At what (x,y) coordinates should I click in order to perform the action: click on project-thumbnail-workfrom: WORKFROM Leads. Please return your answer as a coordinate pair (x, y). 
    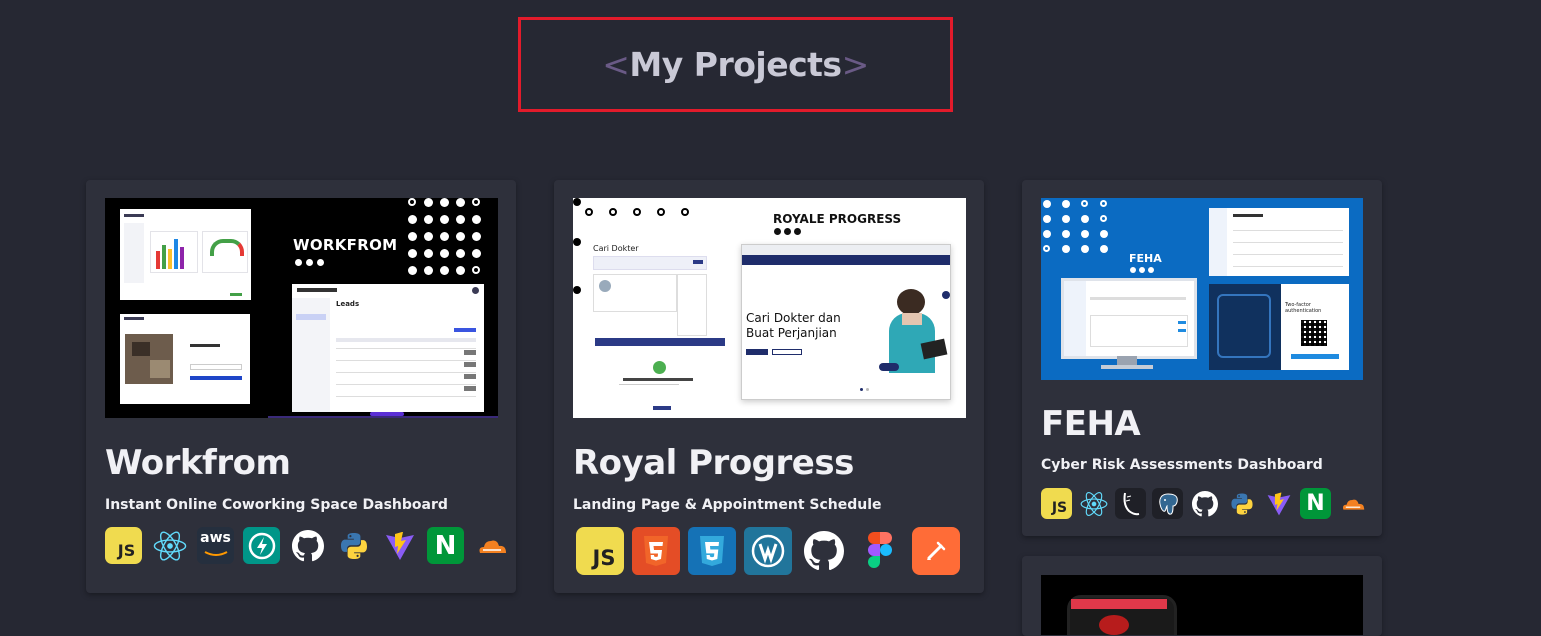
    Looking at the image, I should click on (301, 308).